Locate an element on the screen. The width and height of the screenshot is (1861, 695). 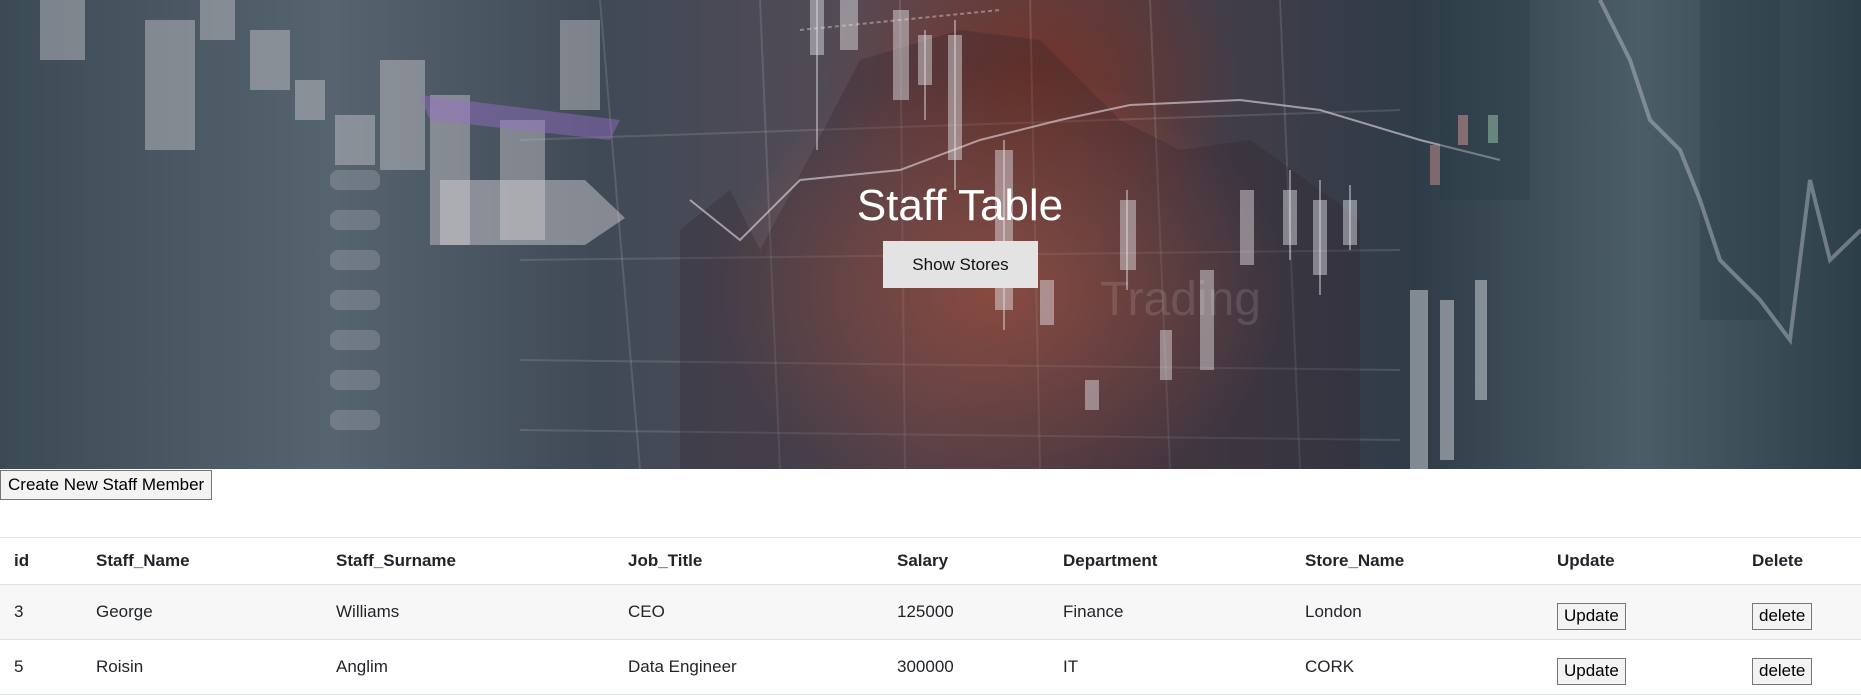
column-header-update: Update is located at coordinates (1640, 561).